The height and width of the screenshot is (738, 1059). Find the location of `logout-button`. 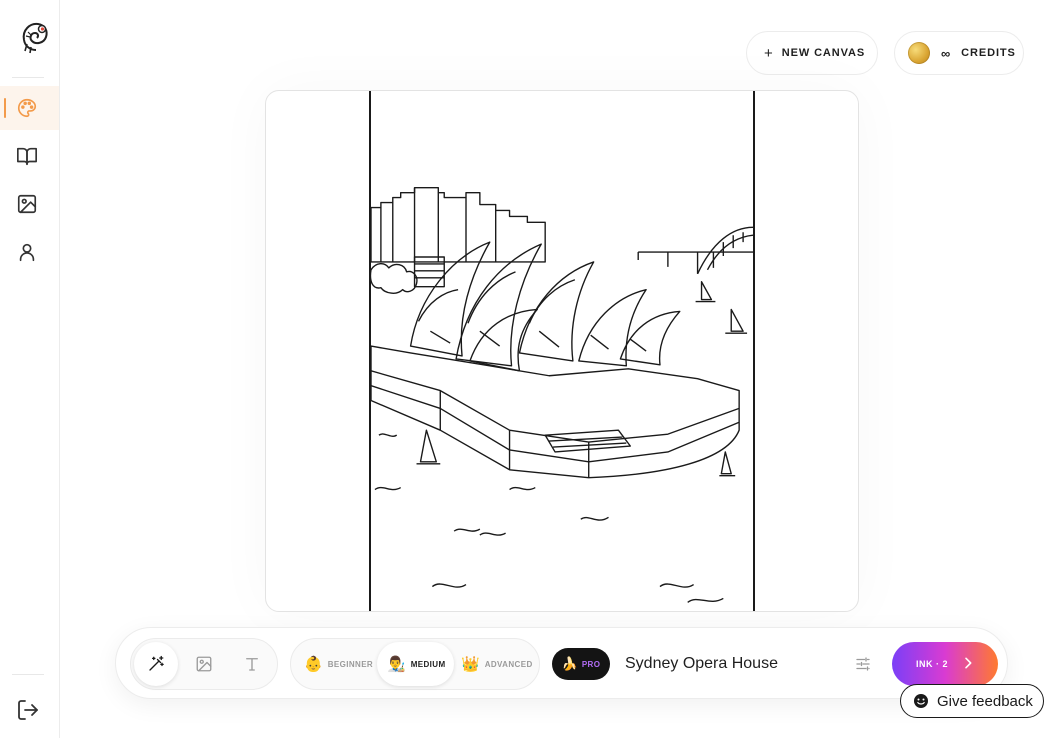

logout-button is located at coordinates (28, 710).